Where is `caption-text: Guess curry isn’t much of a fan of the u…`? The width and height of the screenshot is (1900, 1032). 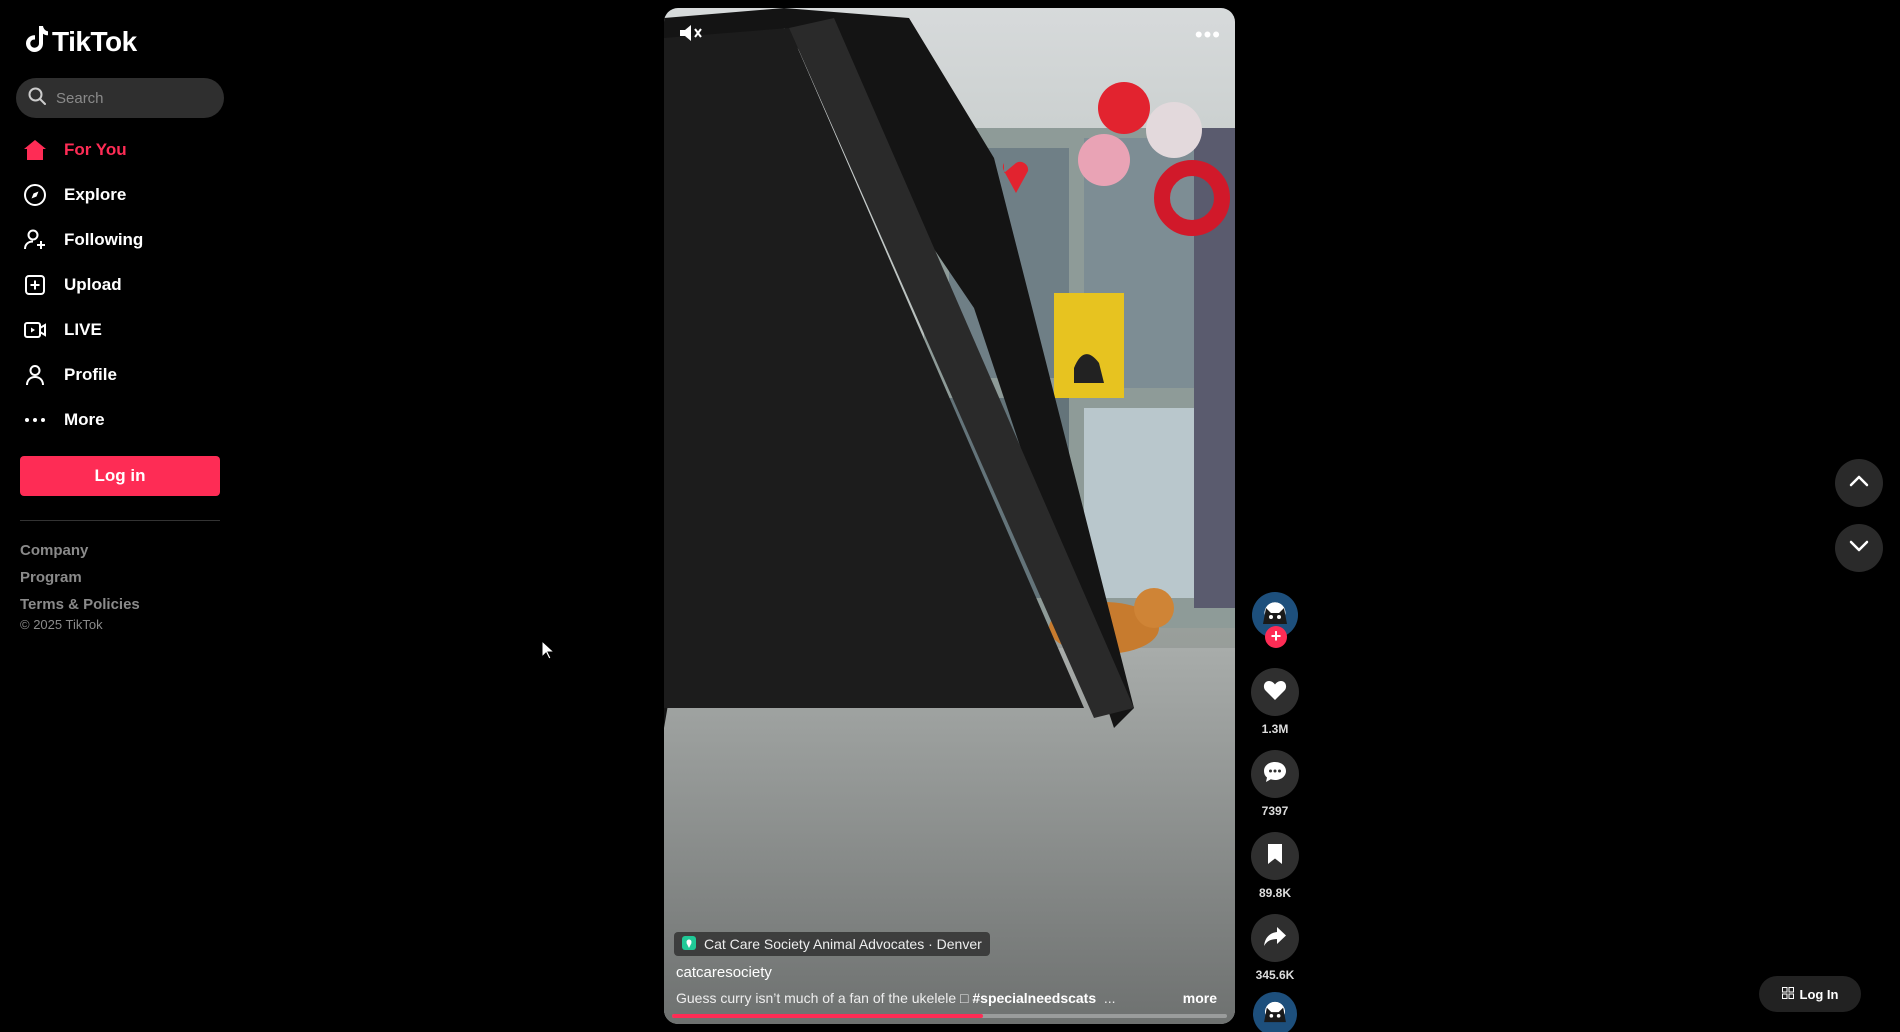 caption-text: Guess curry isn’t much of a fan of the u… is located at coordinates (824, 998).